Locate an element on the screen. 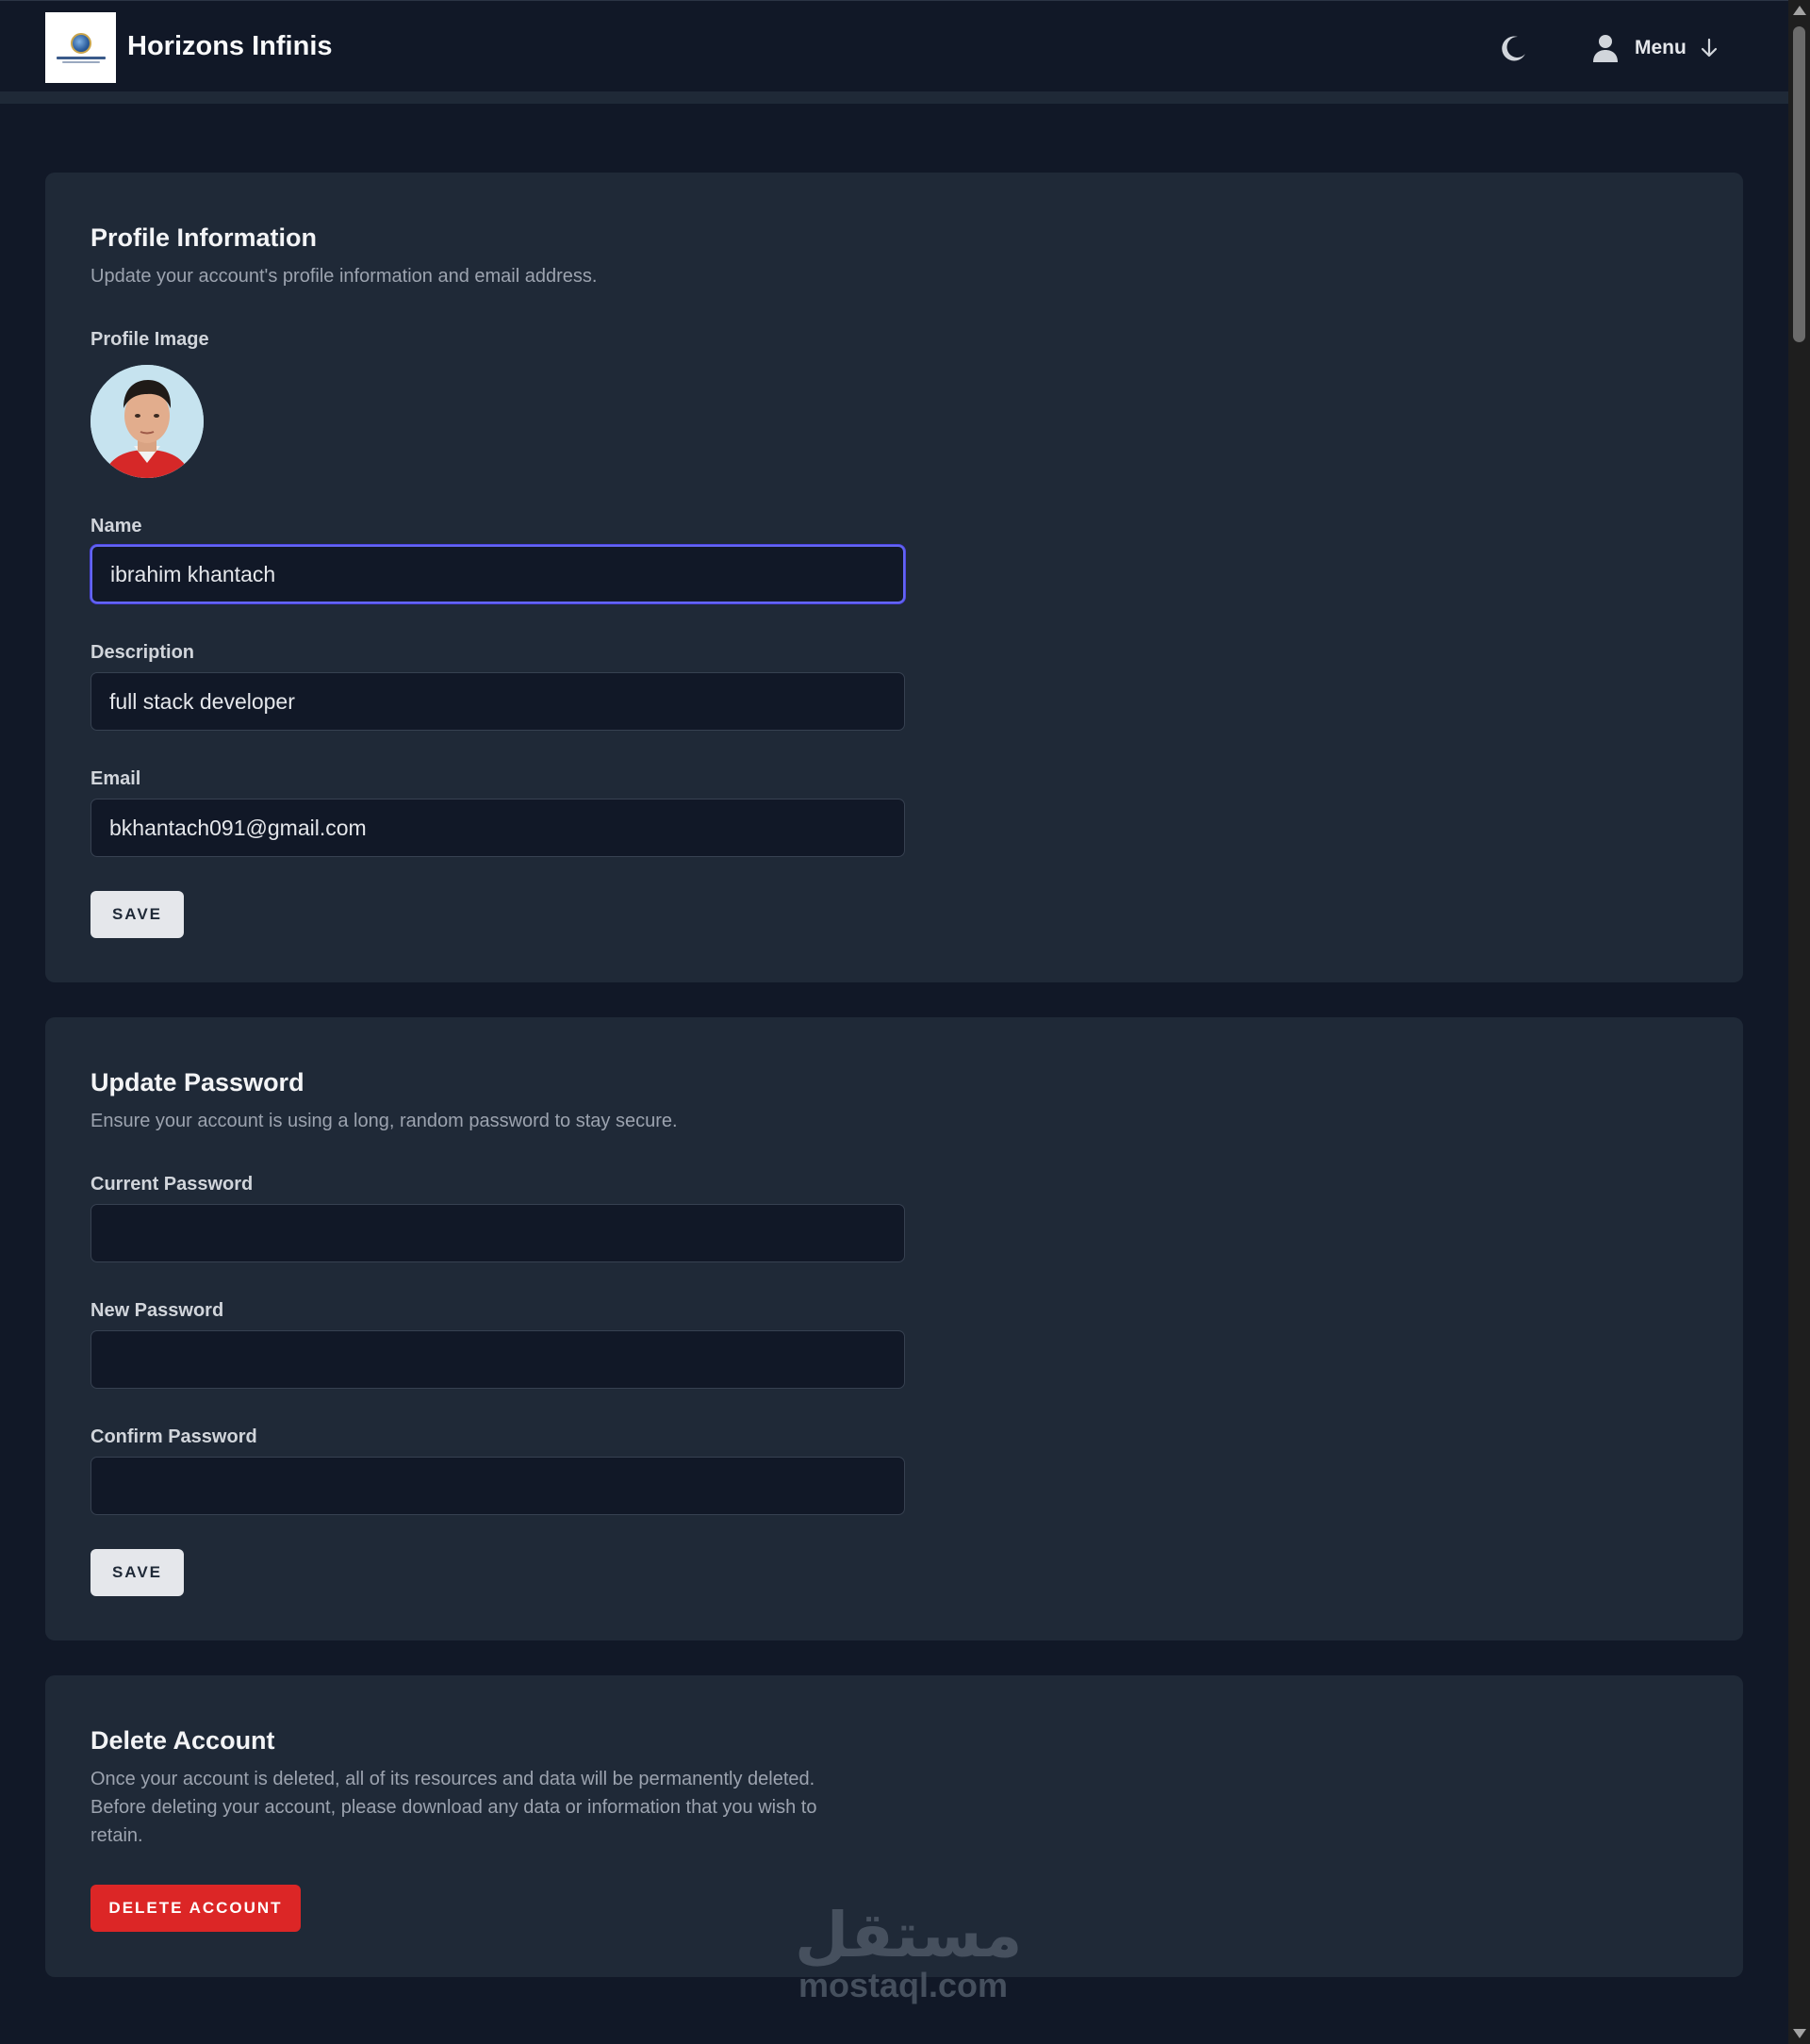 The width and height of the screenshot is (1810, 2044). watermark-arabic: مستقل is located at coordinates (909, 1935).